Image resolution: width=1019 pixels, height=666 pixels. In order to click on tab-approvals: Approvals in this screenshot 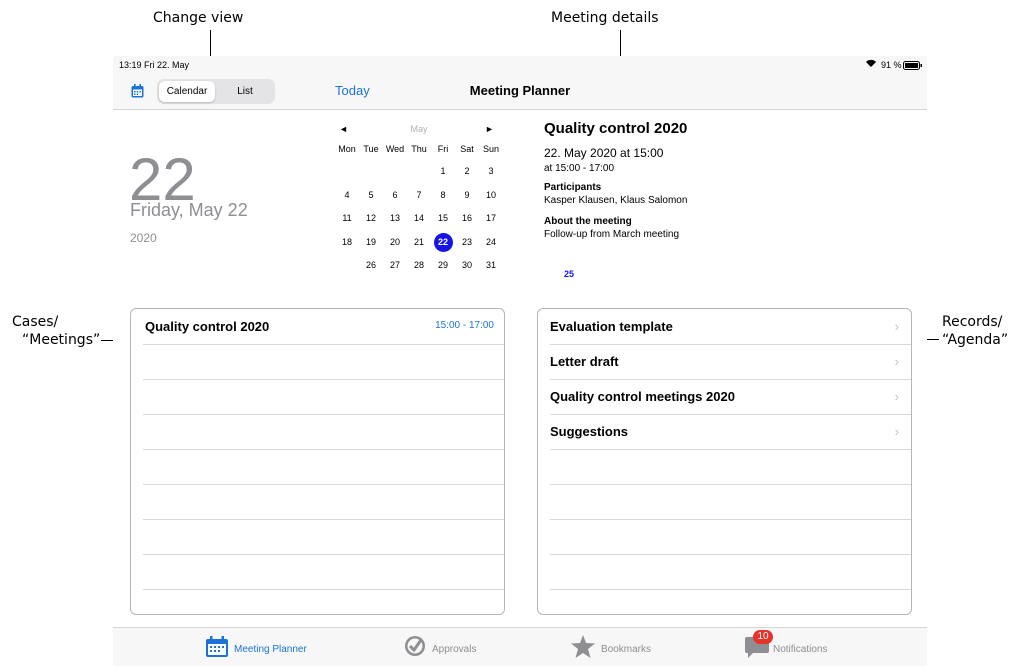, I will do `click(448, 647)`.